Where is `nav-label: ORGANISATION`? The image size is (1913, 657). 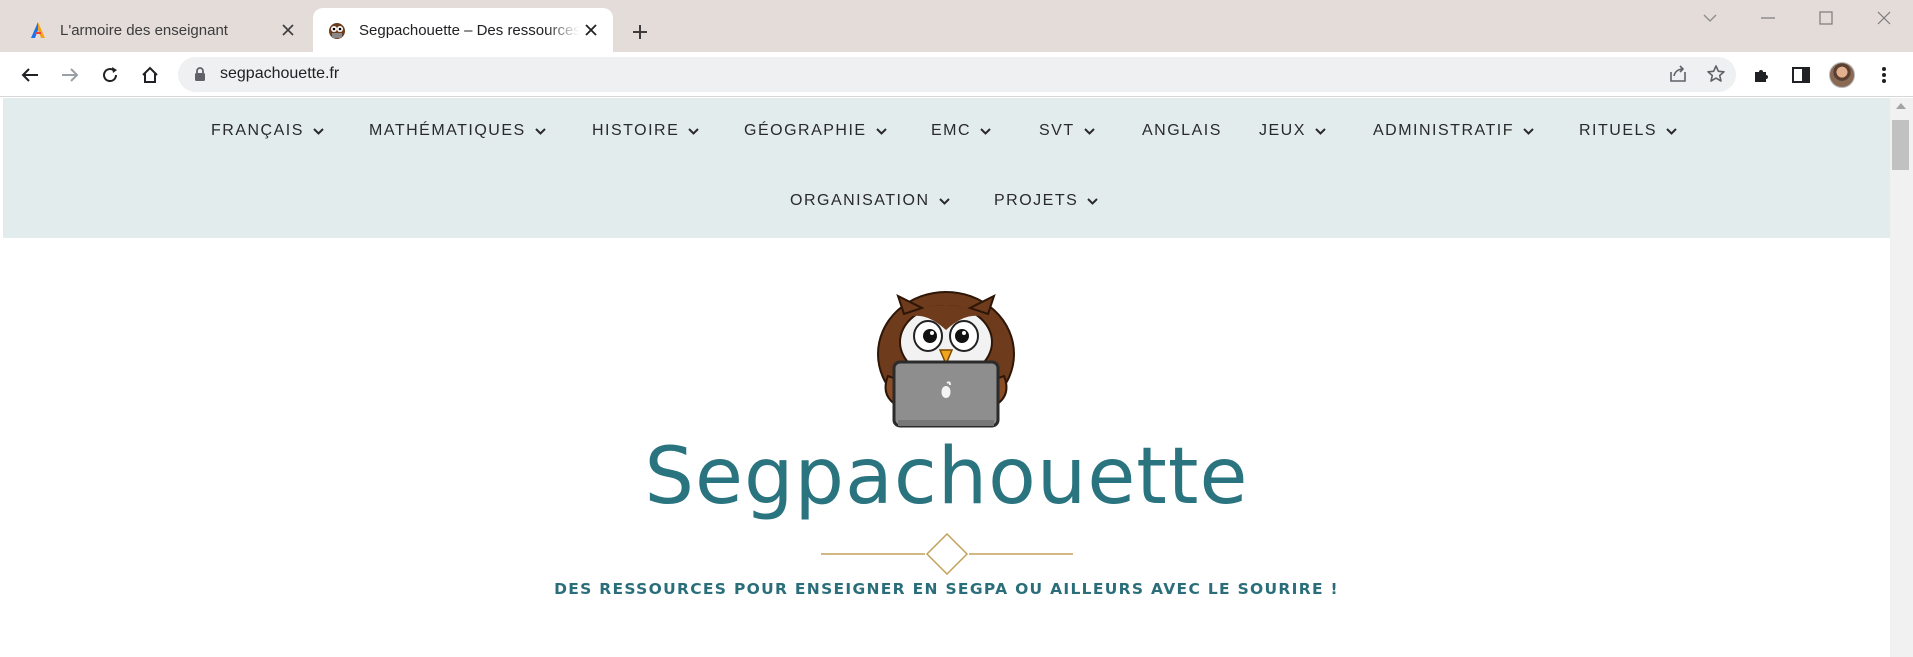
nav-label: ORGANISATION is located at coordinates (860, 200).